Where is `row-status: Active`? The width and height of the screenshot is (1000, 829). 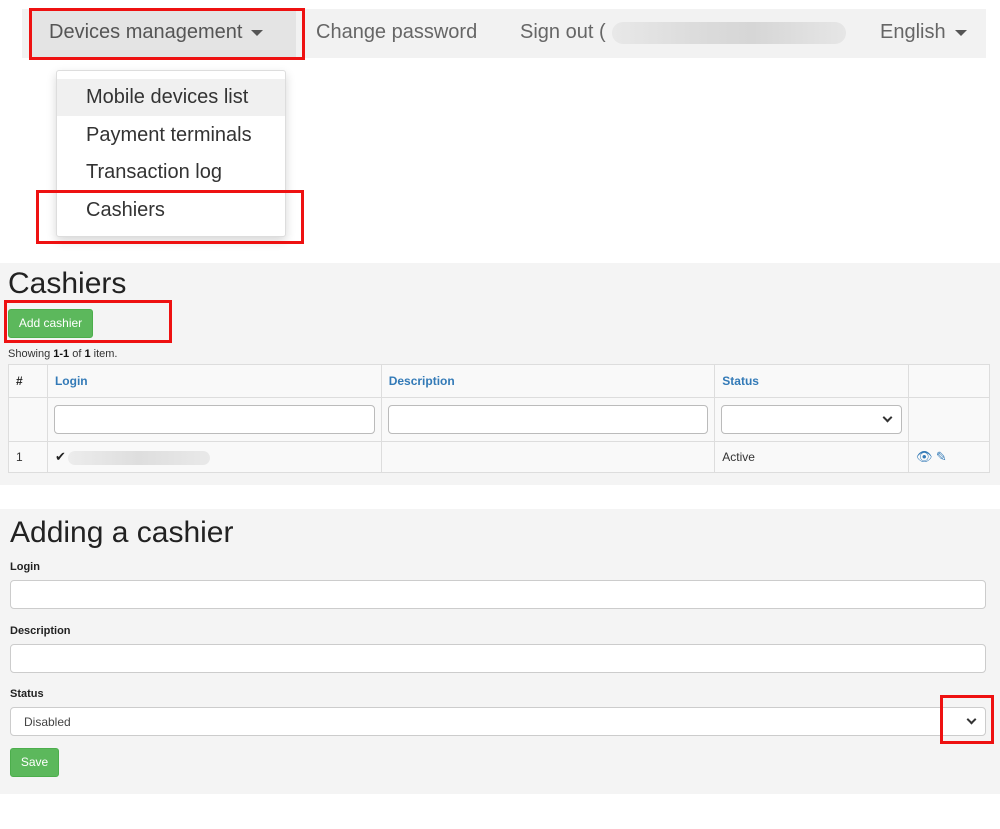 row-status: Active is located at coordinates (812, 457).